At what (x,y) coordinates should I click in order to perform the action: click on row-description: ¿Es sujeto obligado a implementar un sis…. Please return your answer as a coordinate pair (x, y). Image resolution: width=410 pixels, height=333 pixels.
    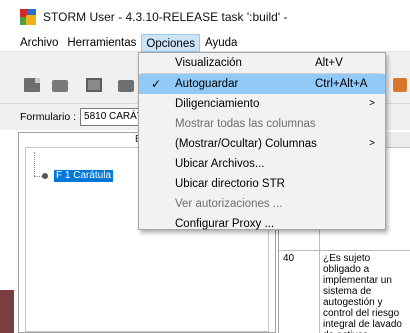
    Looking at the image, I should click on (362, 293).